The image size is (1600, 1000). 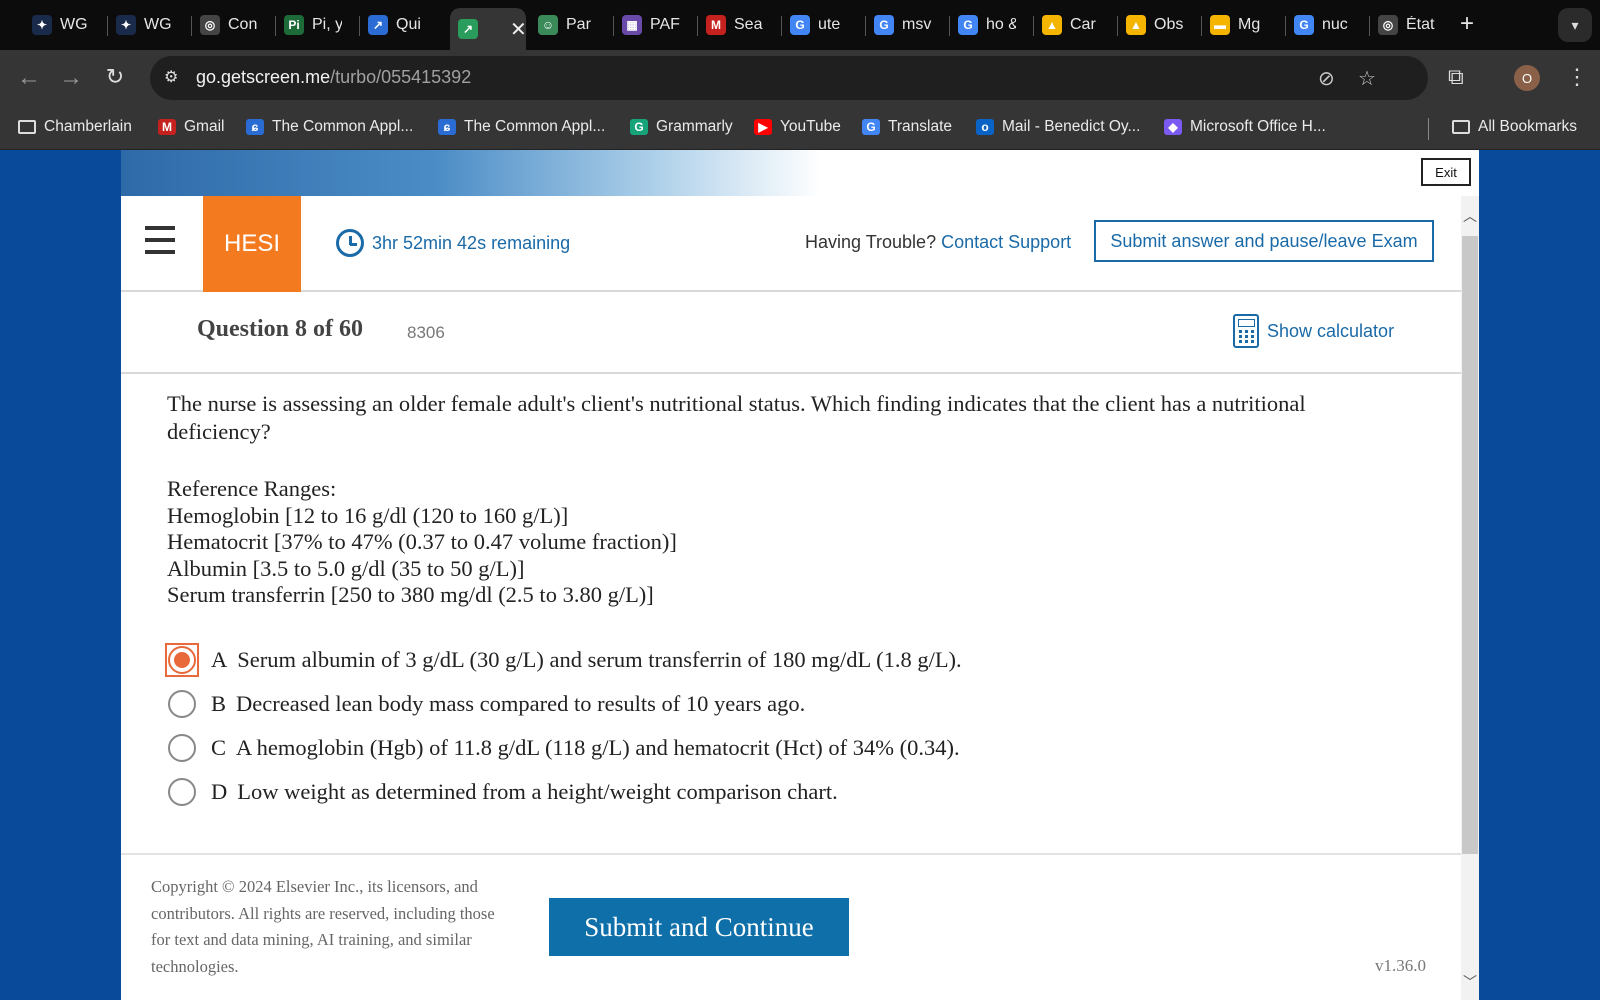 What do you see at coordinates (29, 78) in the screenshot?
I see `back-arrow-icon: ←` at bounding box center [29, 78].